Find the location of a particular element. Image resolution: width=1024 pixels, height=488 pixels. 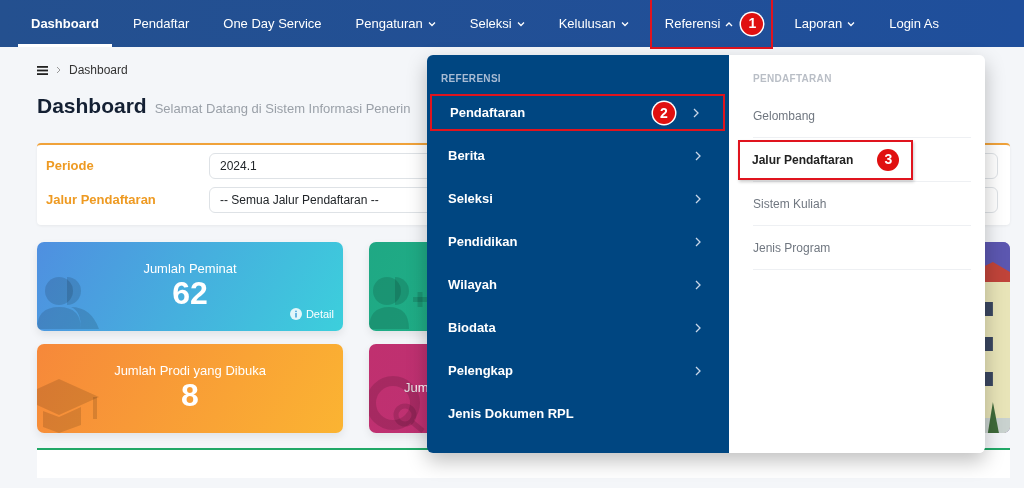

stat-label: Jumlah Prodi yang Dibuka is located at coordinates (190, 371).